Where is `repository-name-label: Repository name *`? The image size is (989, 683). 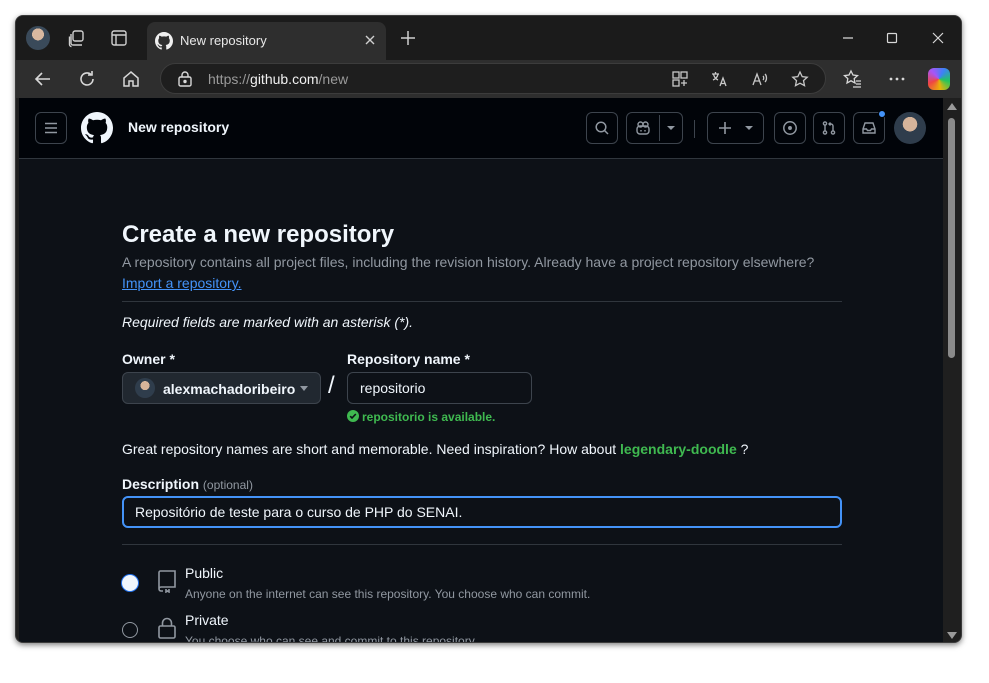 repository-name-label: Repository name * is located at coordinates (408, 359).